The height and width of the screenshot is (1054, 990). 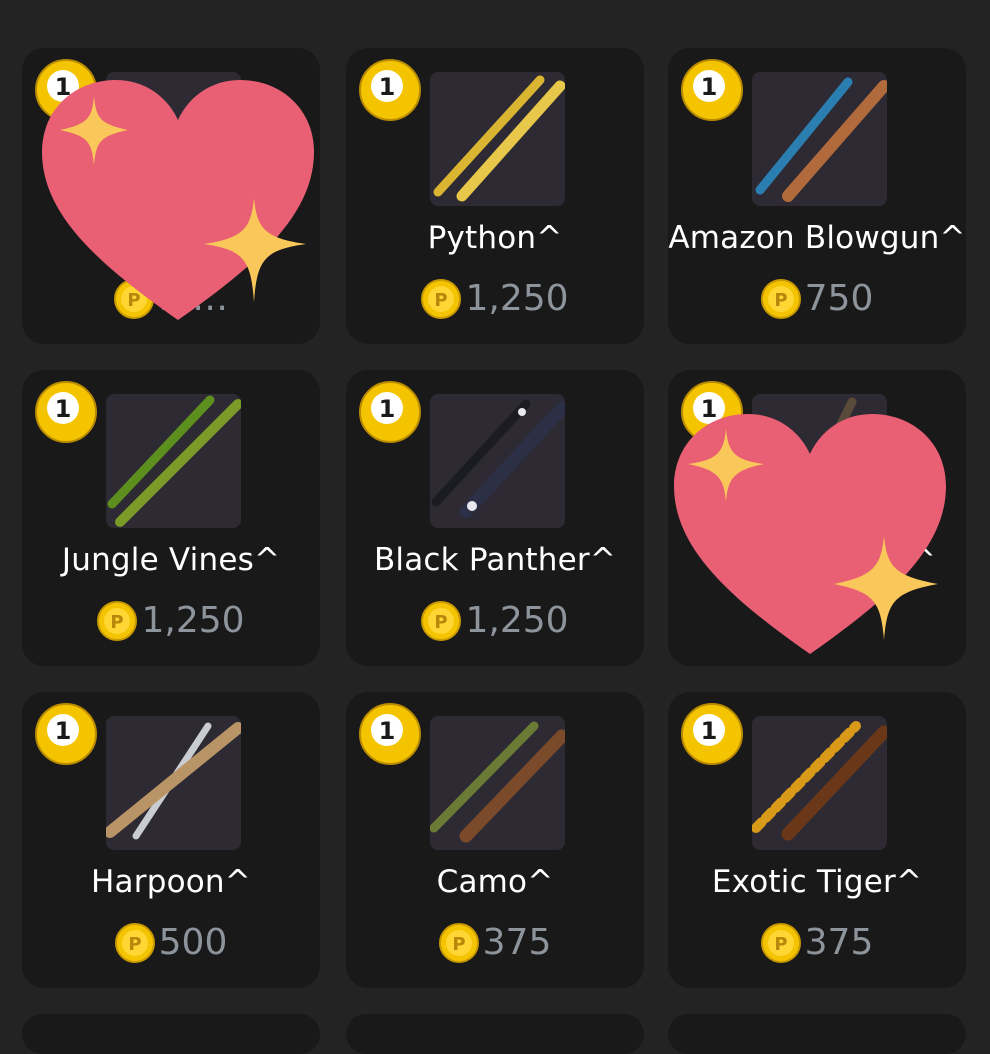 I want to click on item-card: 1 Jungle Vines^ P 1,250, so click(x=171, y=518).